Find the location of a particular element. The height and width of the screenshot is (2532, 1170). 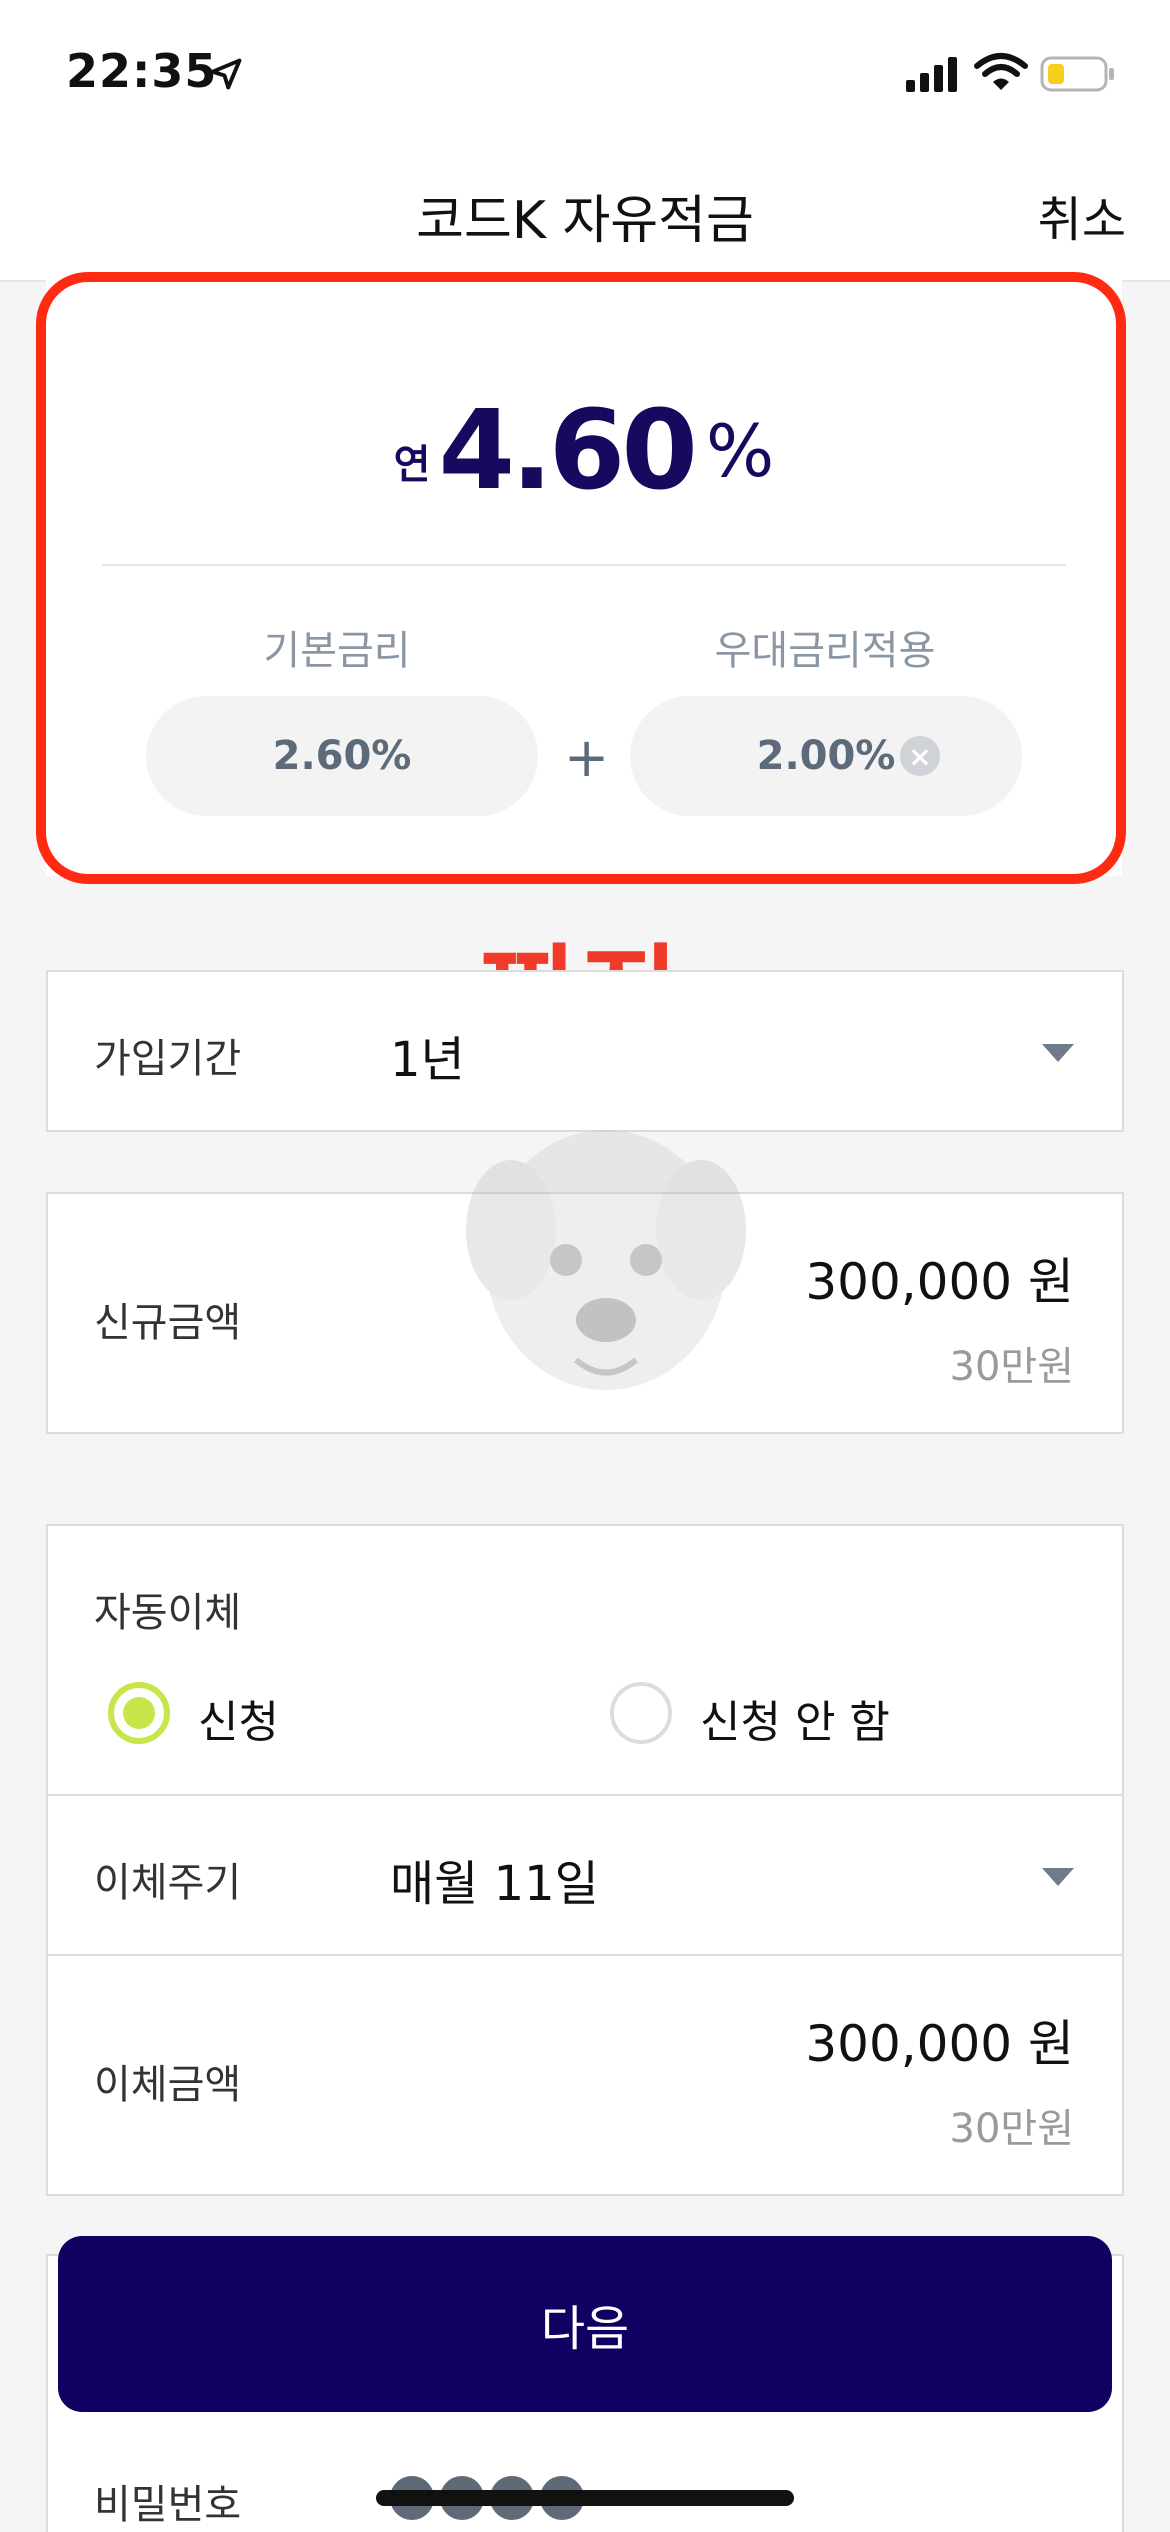

plus-sign: + is located at coordinates (587, 757).